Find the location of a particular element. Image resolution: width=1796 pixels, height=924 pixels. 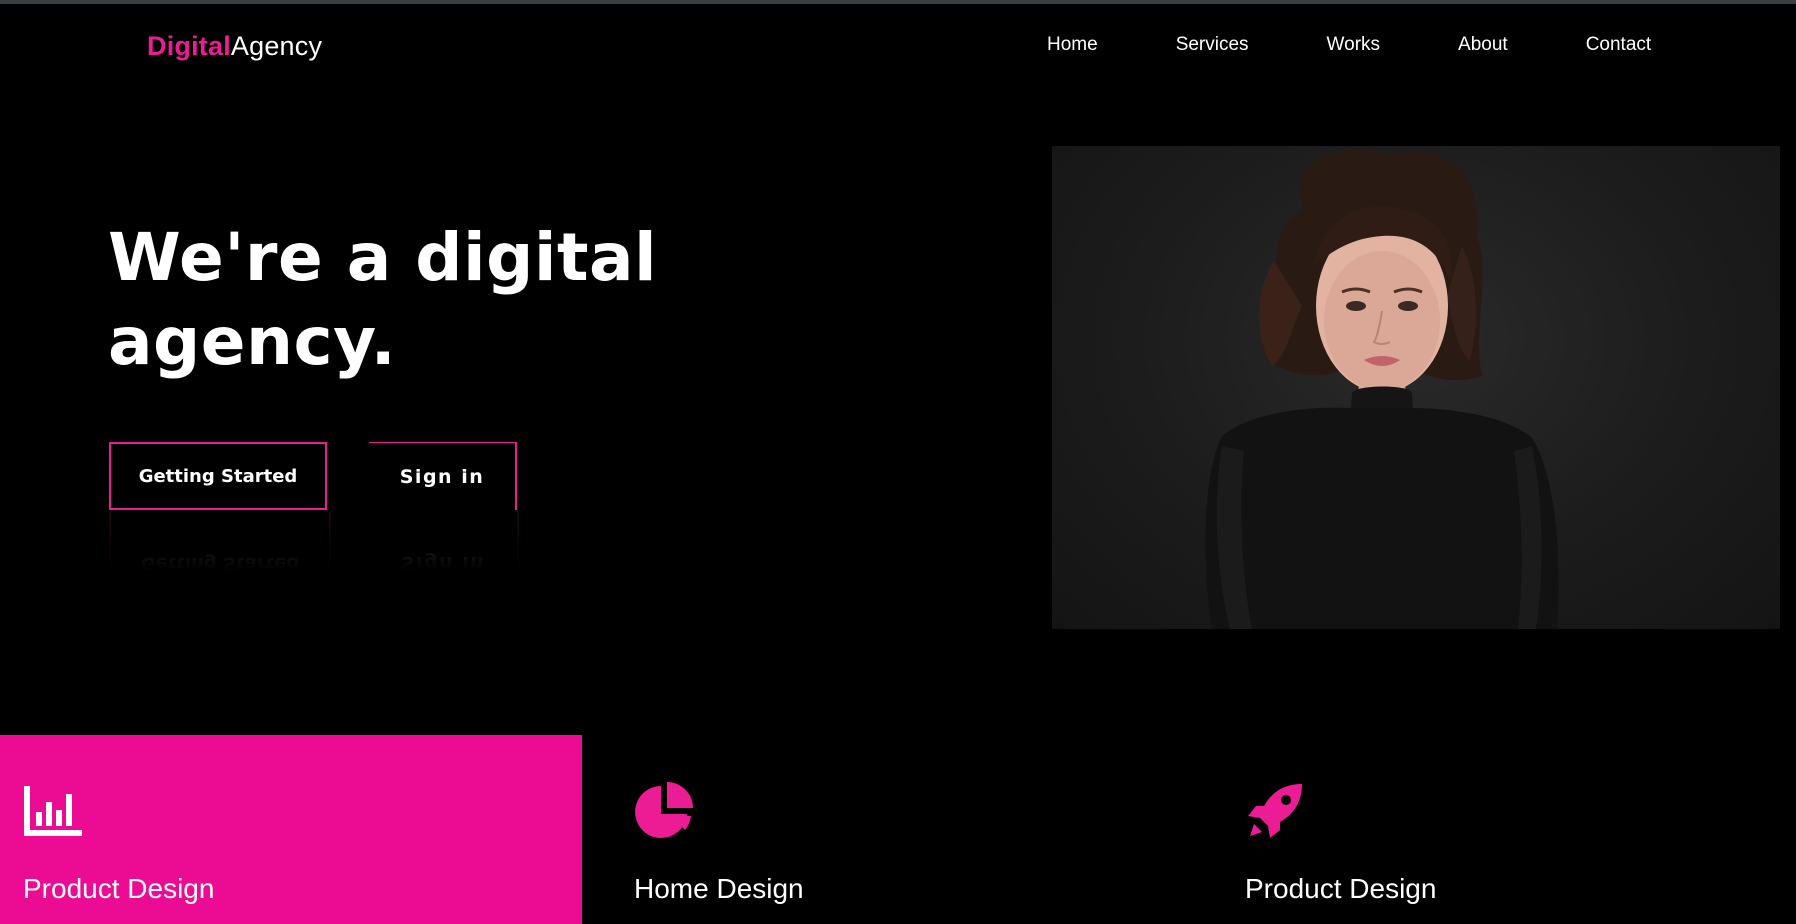

nav-about: About is located at coordinates (1483, 45).